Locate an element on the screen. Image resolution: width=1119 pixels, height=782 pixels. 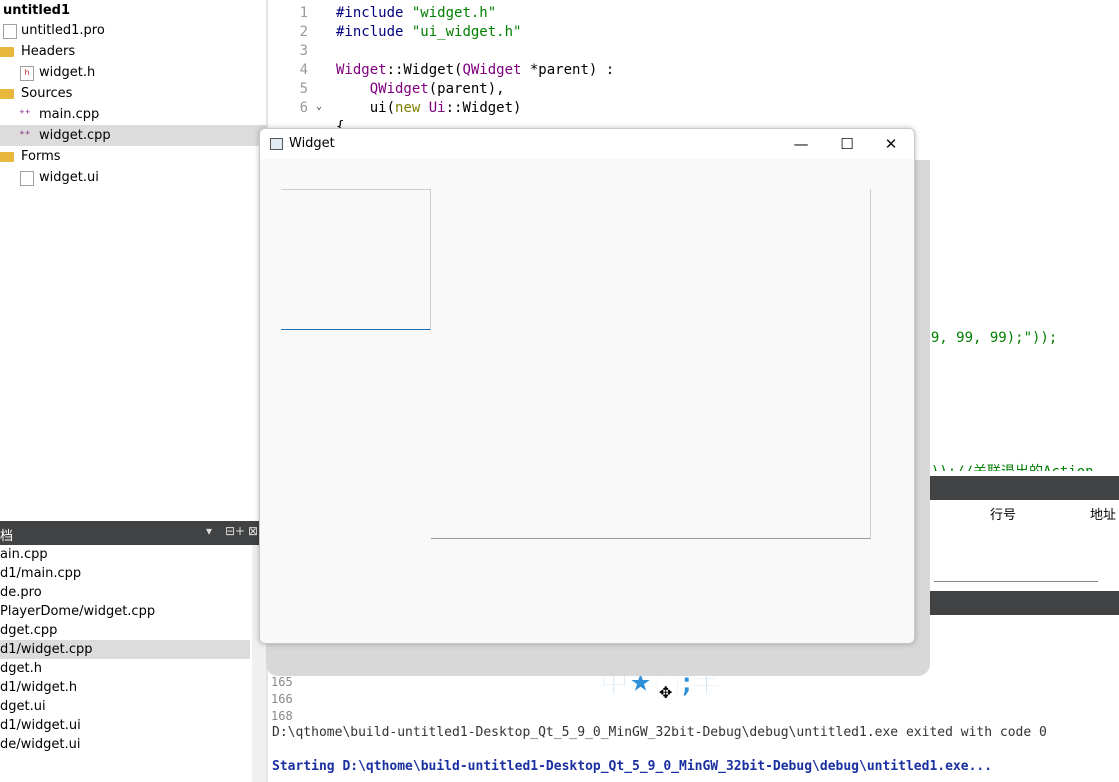
code-line-2: #include "ui_widget.h" is located at coordinates (429, 32).